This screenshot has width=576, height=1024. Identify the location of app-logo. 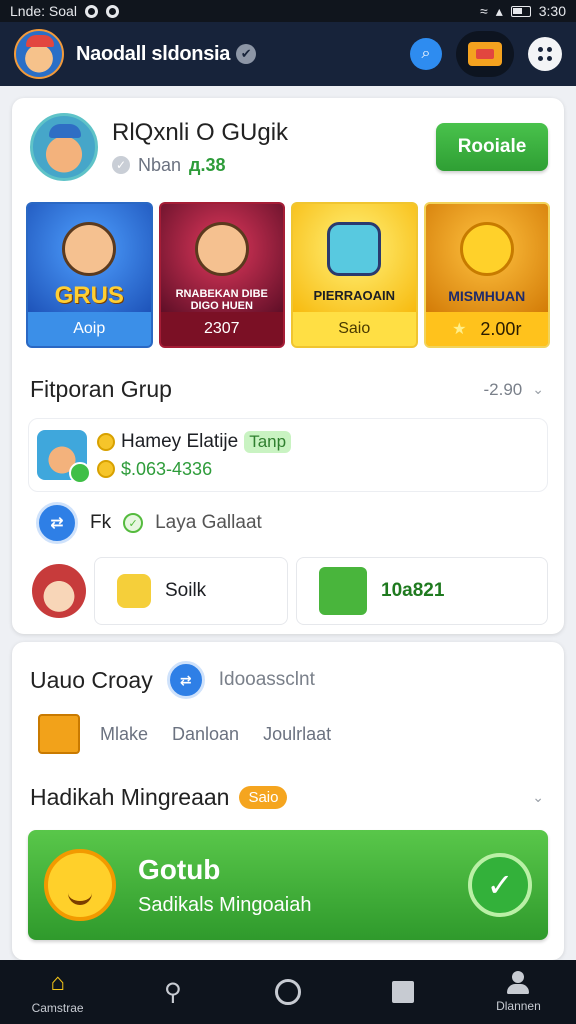
(39, 54).